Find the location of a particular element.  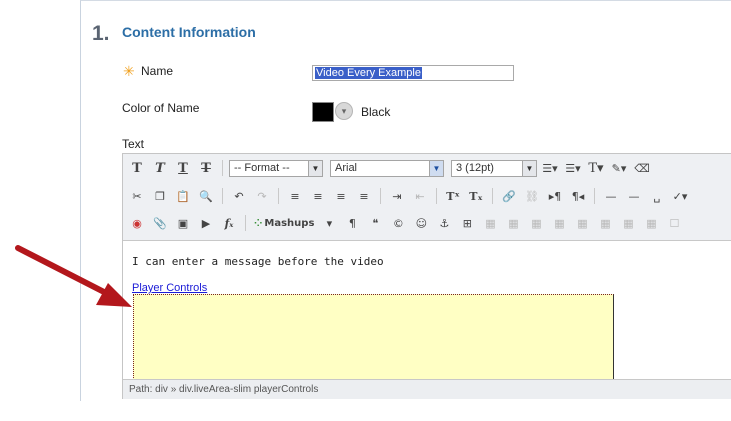

color-label: Color of Name is located at coordinates (161, 108).